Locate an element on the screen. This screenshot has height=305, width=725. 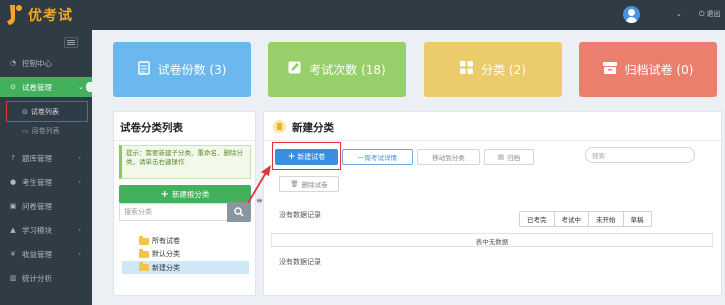
filter-not-started: 未开始 is located at coordinates (606, 219).